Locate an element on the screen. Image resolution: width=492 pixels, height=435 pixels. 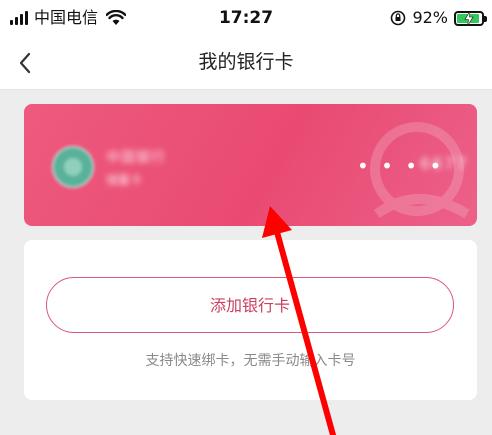
status-right: 92% is located at coordinates (438, 18).